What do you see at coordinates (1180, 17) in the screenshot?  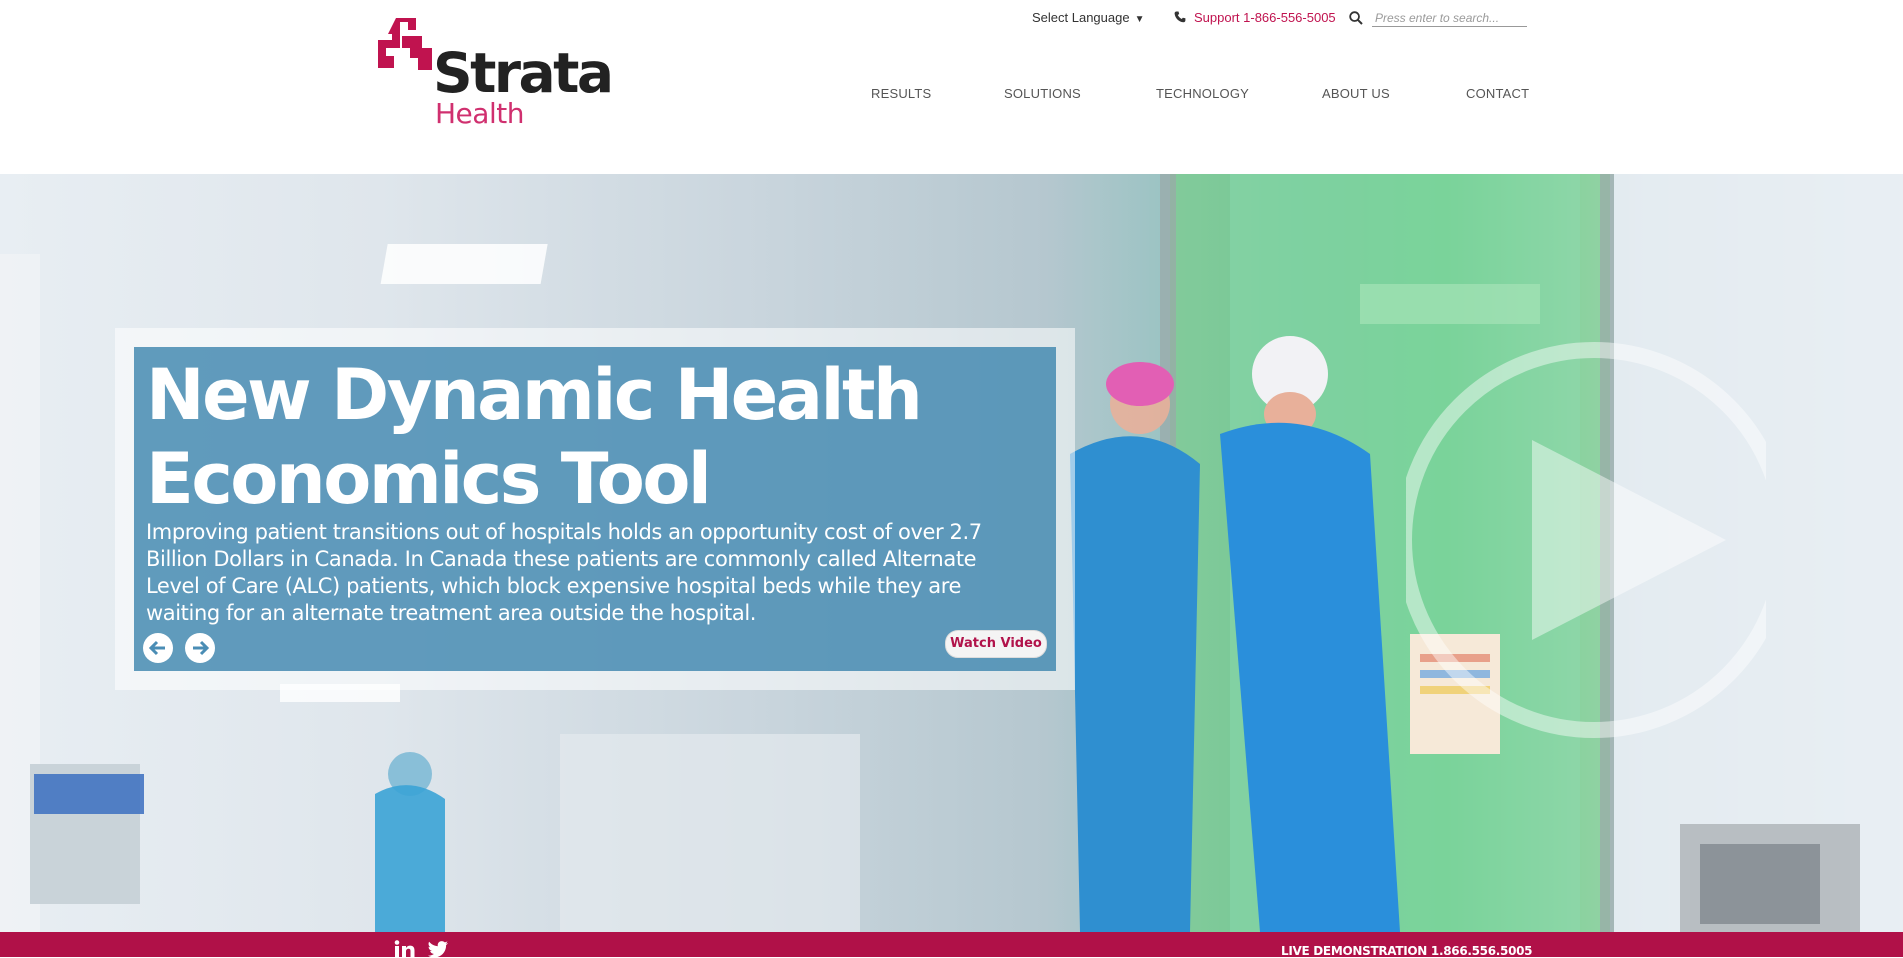 I see `phone-icon` at bounding box center [1180, 17].